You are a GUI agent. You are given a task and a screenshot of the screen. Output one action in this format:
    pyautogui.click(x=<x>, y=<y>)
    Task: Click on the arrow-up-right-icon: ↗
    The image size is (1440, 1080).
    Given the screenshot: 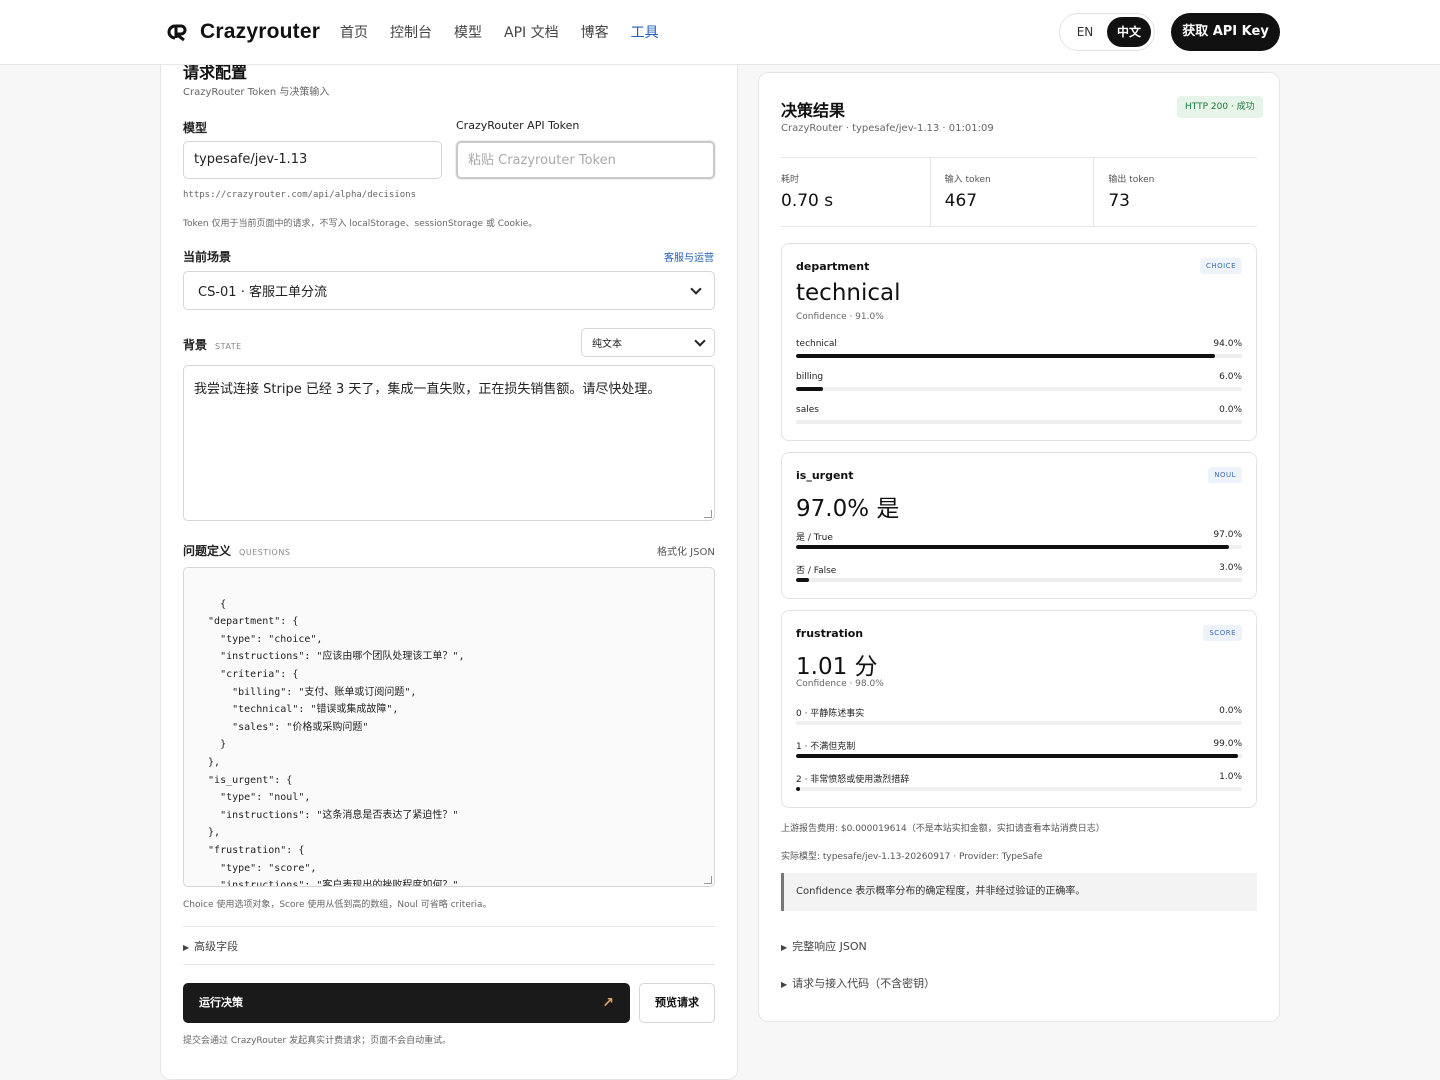 What is the action you would take?
    pyautogui.click(x=608, y=1003)
    